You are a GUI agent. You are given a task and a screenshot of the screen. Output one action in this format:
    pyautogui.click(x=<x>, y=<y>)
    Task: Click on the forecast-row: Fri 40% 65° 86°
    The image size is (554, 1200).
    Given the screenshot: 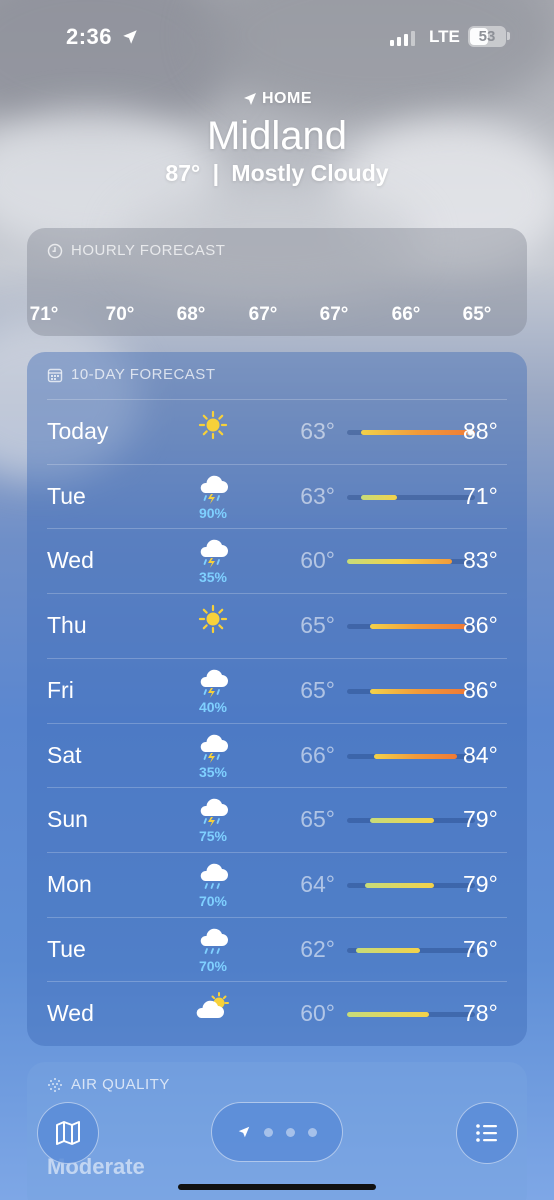 What is the action you would take?
    pyautogui.click(x=277, y=689)
    